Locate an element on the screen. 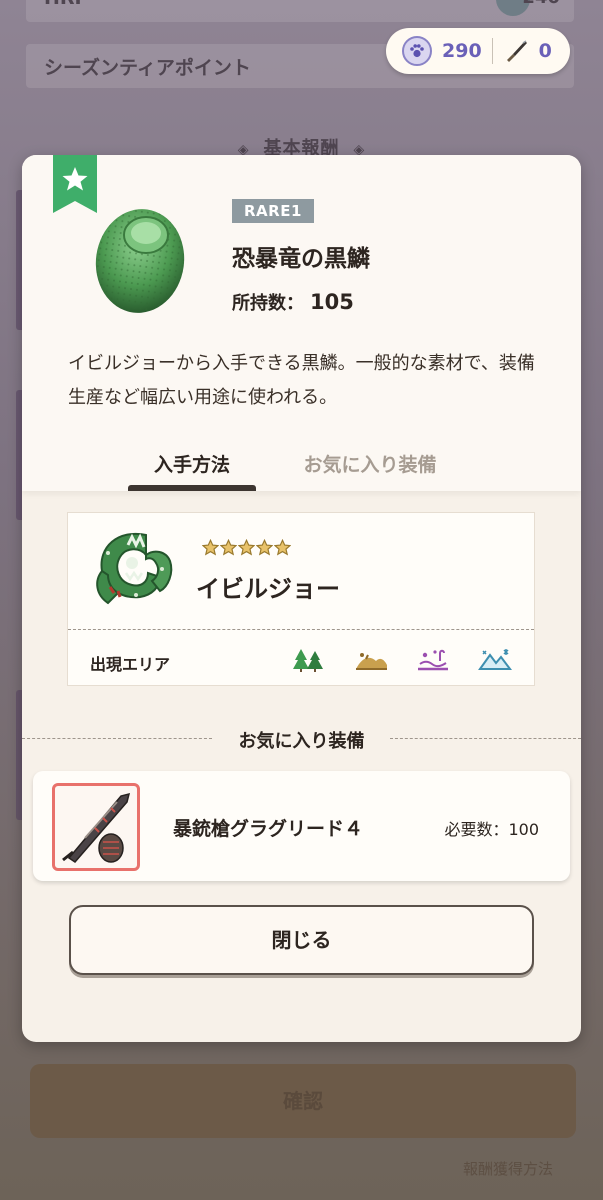 The width and height of the screenshot is (603, 1200). bg-footer-link: 報酬獲得方法 is located at coordinates (507, 1169).